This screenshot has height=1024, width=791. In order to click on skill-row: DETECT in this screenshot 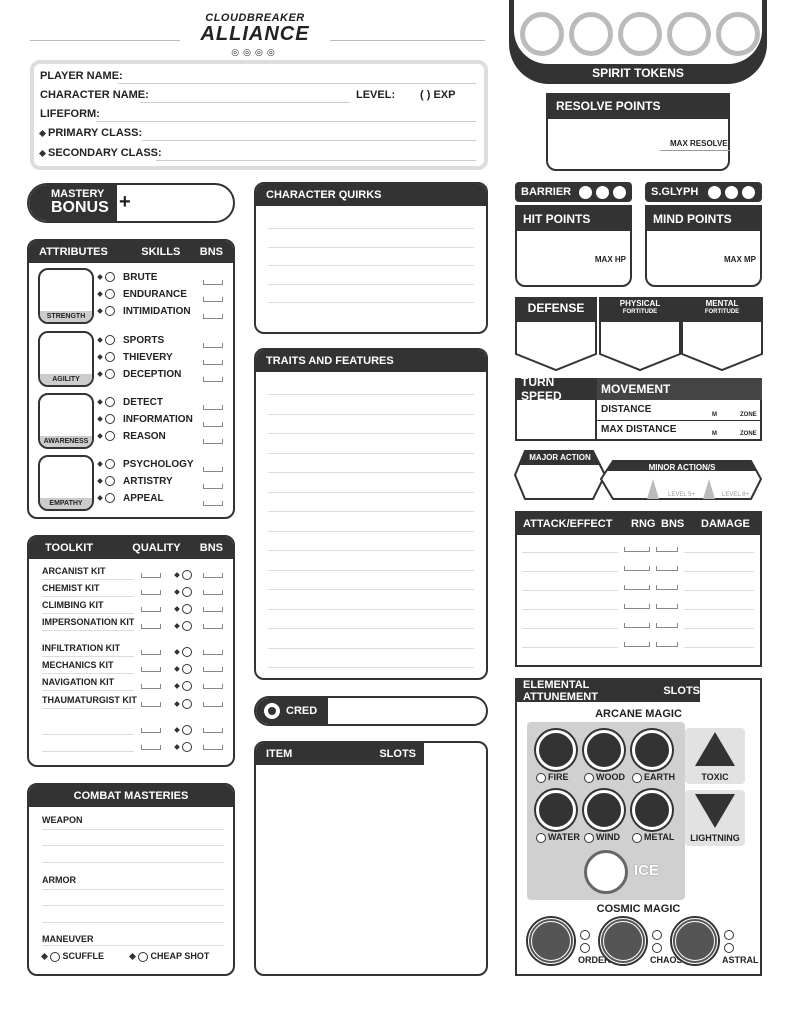, I will do `click(130, 402)`.